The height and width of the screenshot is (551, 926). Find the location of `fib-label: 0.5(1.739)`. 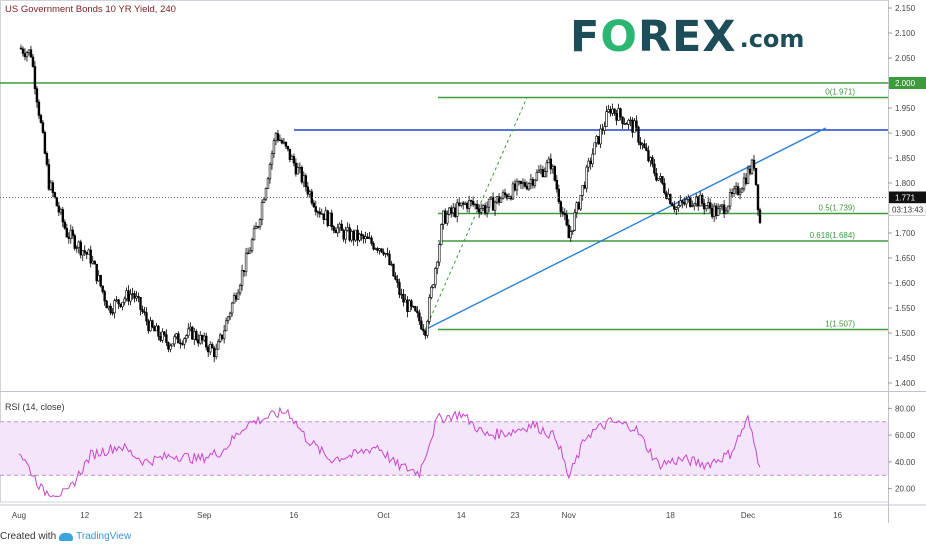

fib-label: 0.5(1.739) is located at coordinates (837, 208).